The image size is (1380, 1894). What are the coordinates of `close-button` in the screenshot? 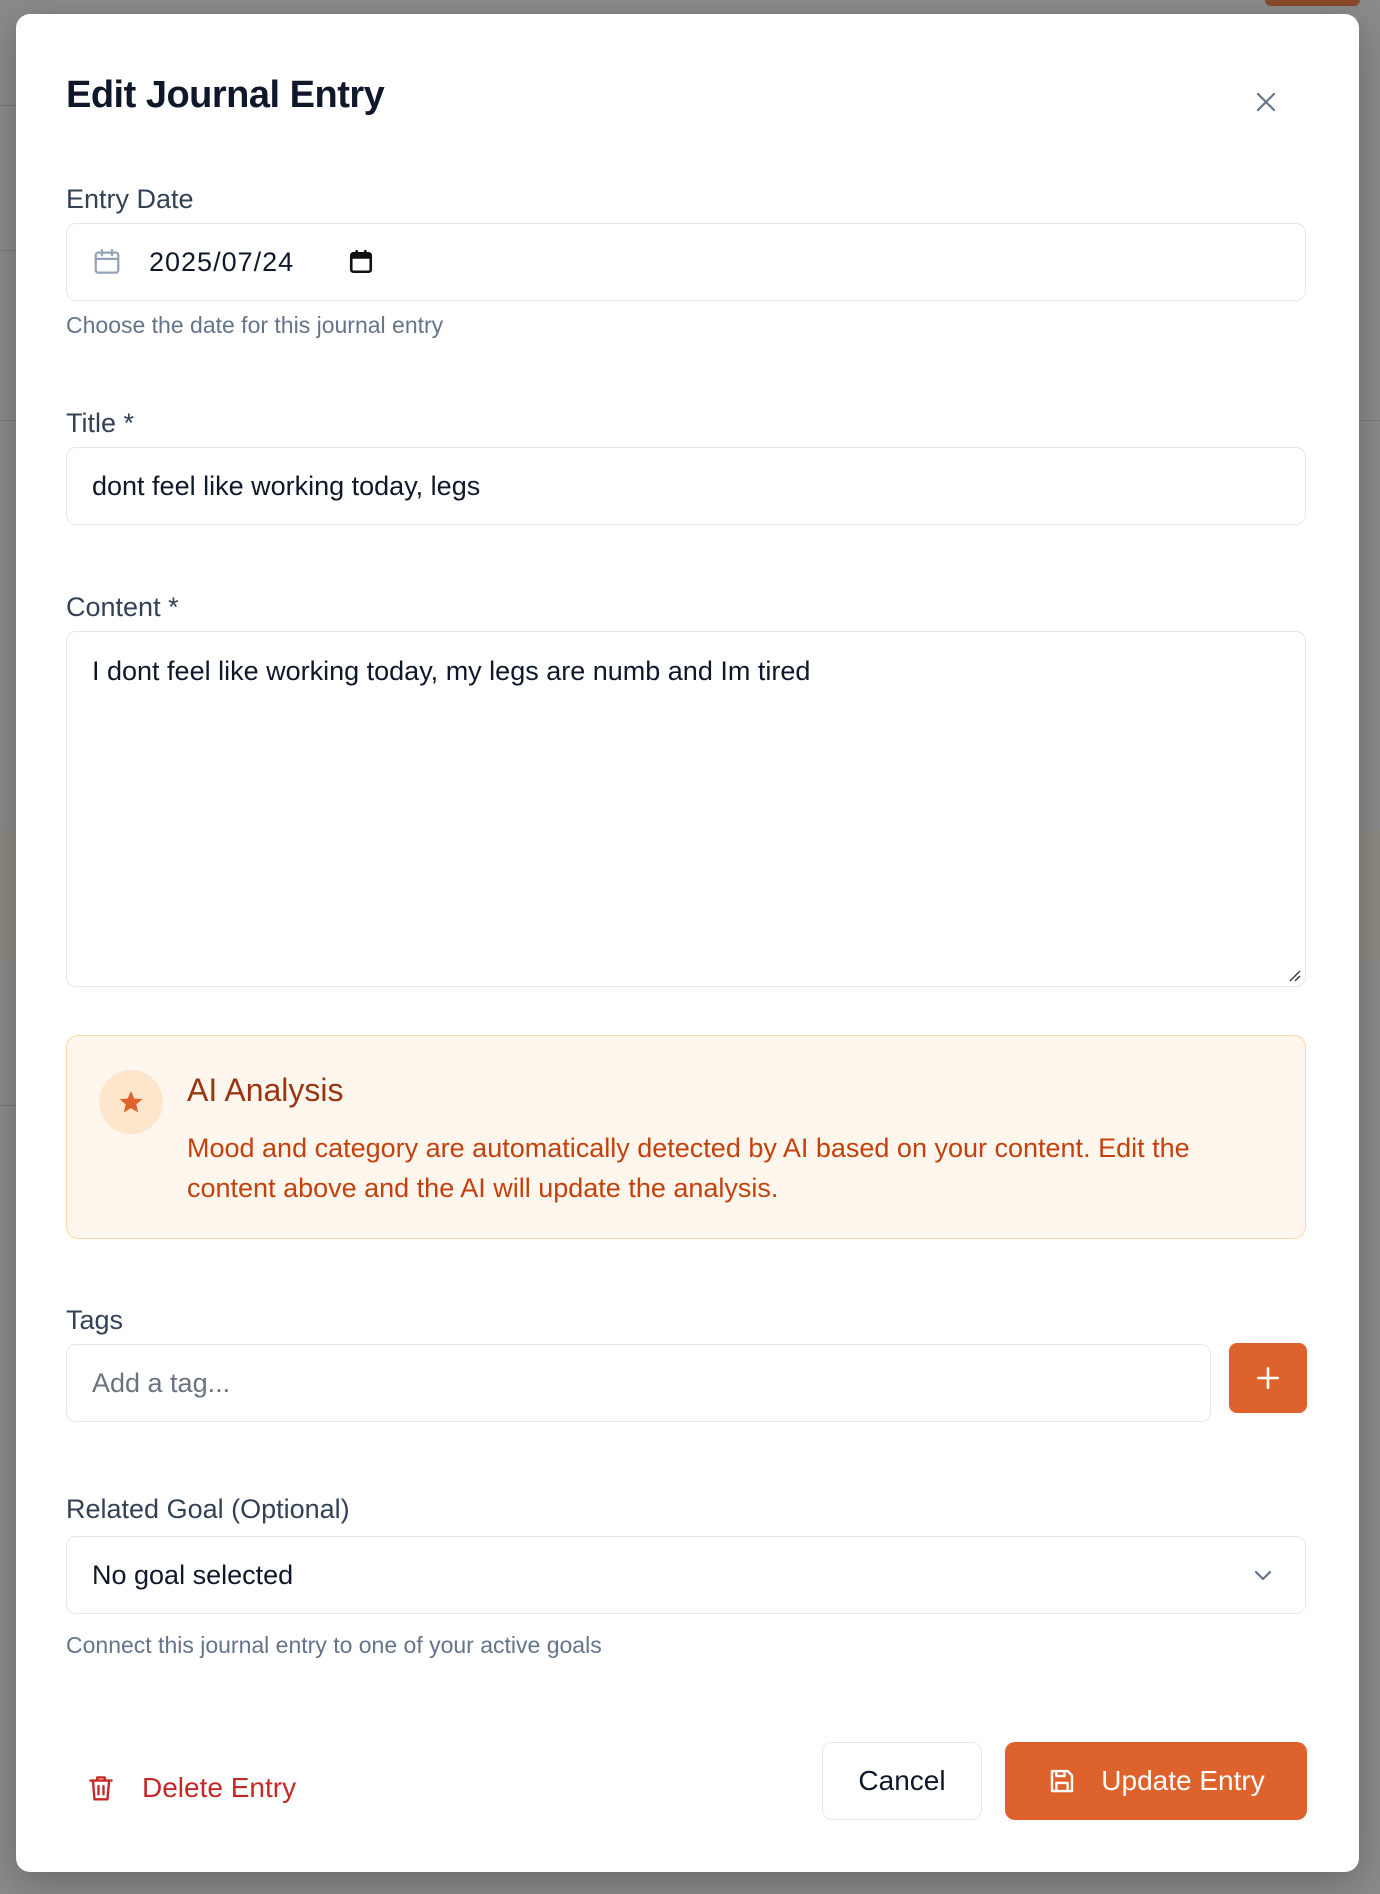 It's located at (1266, 102).